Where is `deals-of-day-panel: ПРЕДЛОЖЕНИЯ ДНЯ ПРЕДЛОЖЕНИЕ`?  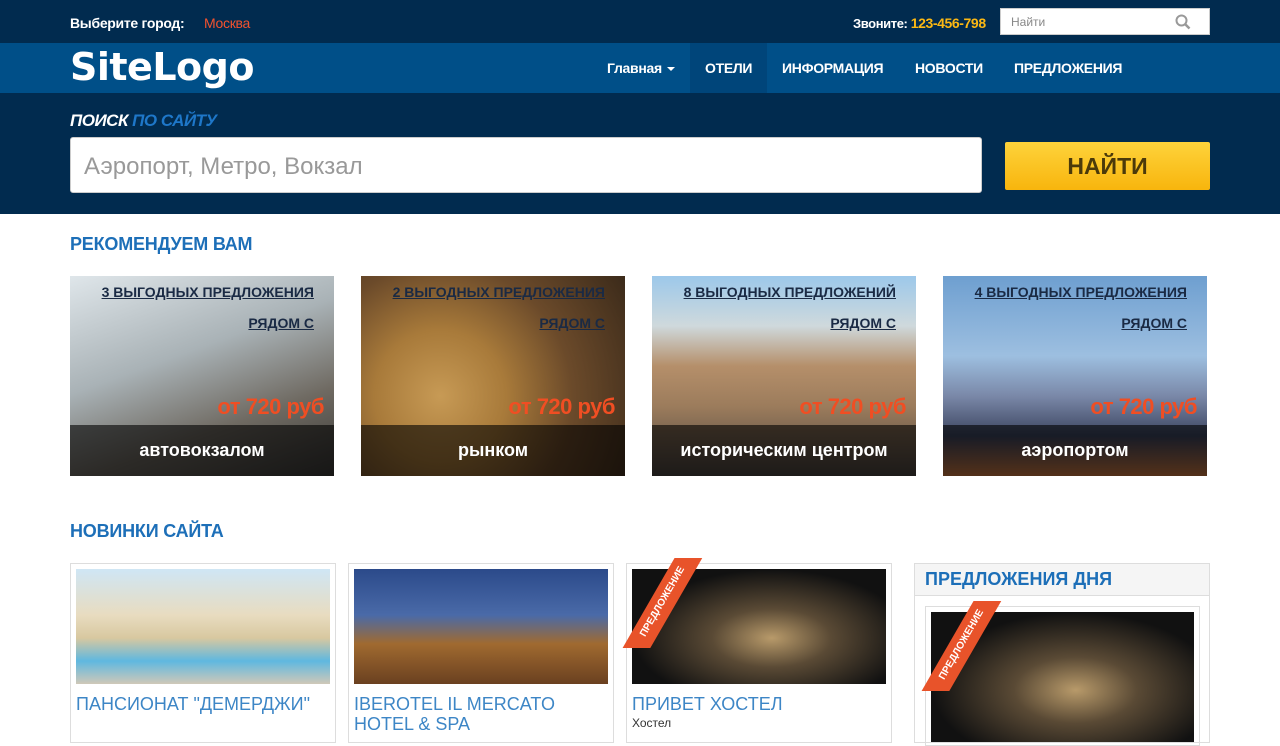
deals-of-day-panel: ПРЕДЛОЖЕНИЯ ДНЯ ПРЕДЛОЖЕНИЕ is located at coordinates (1062, 654).